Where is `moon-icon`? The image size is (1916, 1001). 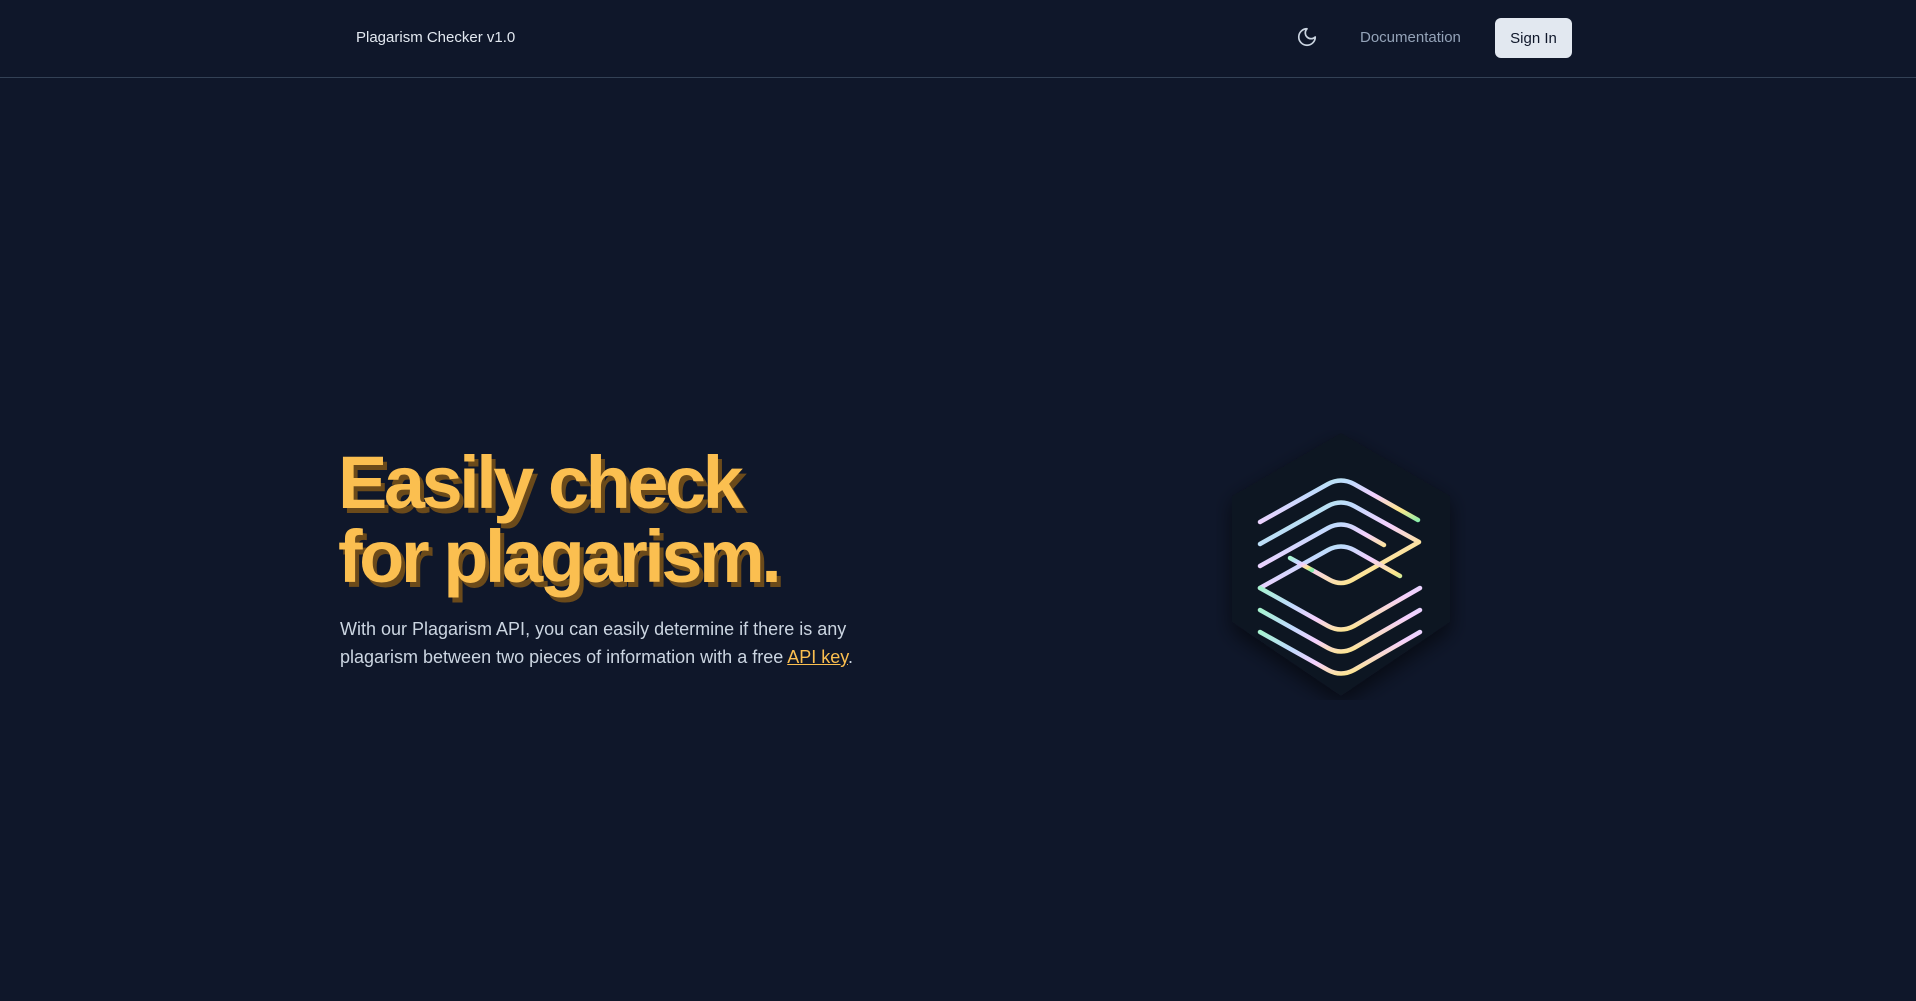
moon-icon is located at coordinates (1307, 37).